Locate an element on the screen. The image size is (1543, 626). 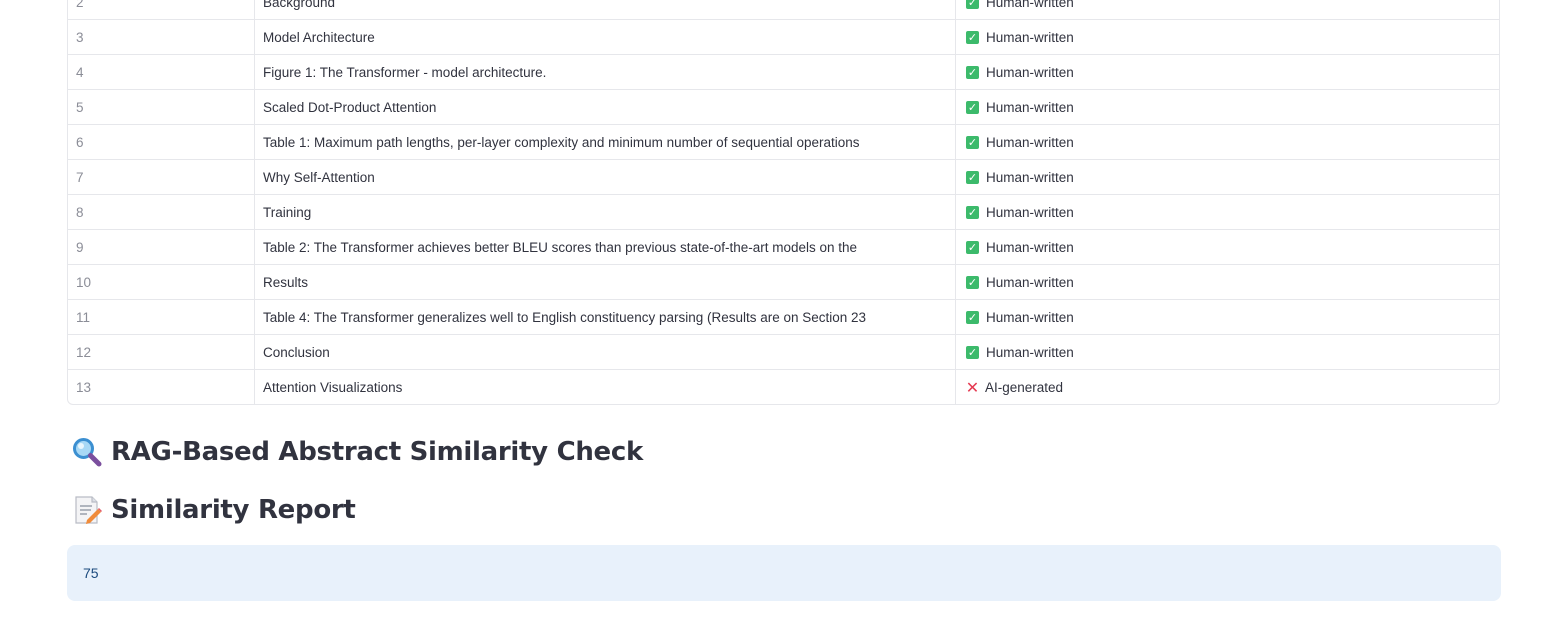
table-row: 2 Background ✓ Human-written is located at coordinates (783, 10).